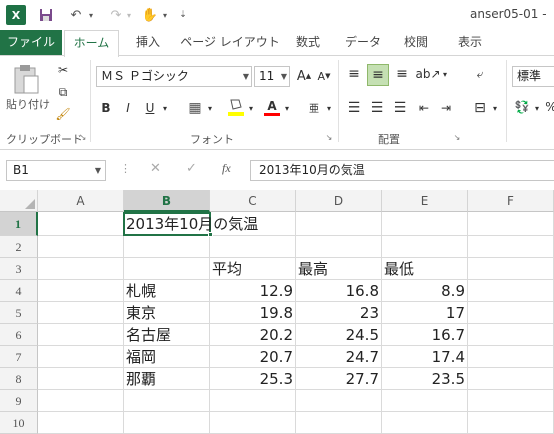  I want to click on row-header-9: 9, so click(19, 401).